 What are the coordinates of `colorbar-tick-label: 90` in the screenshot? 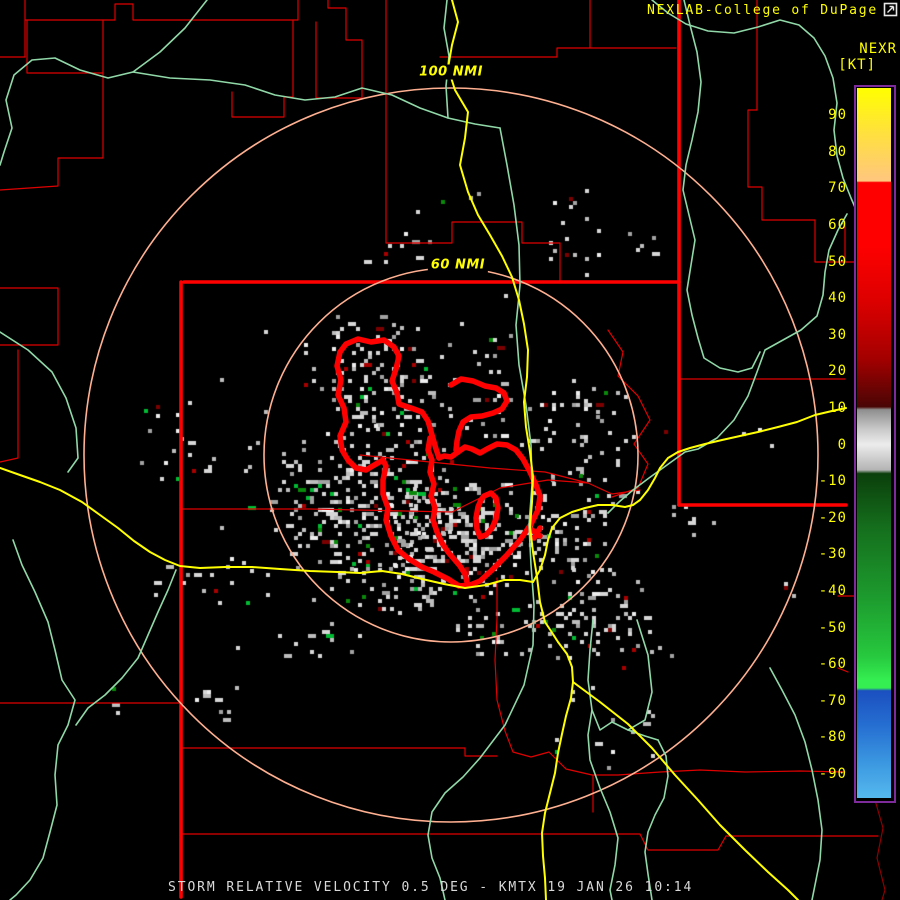 It's located at (837, 115).